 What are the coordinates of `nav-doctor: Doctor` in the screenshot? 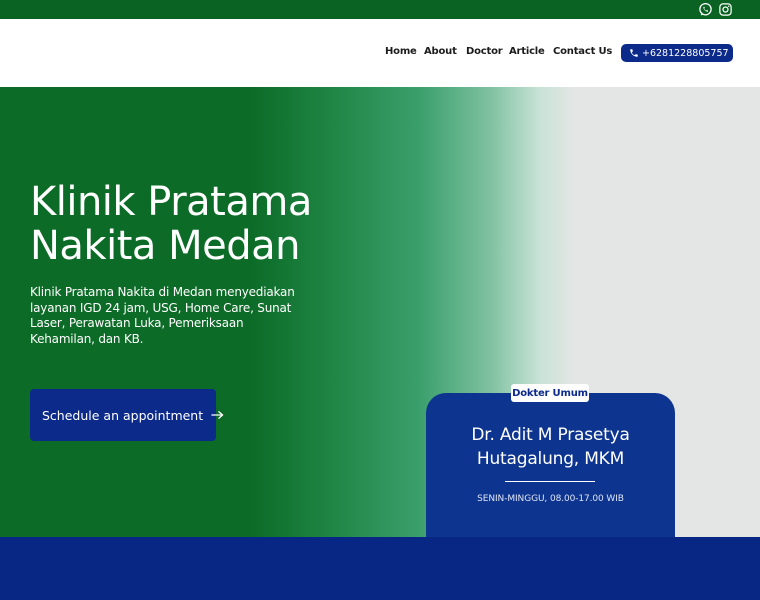 It's located at (484, 51).